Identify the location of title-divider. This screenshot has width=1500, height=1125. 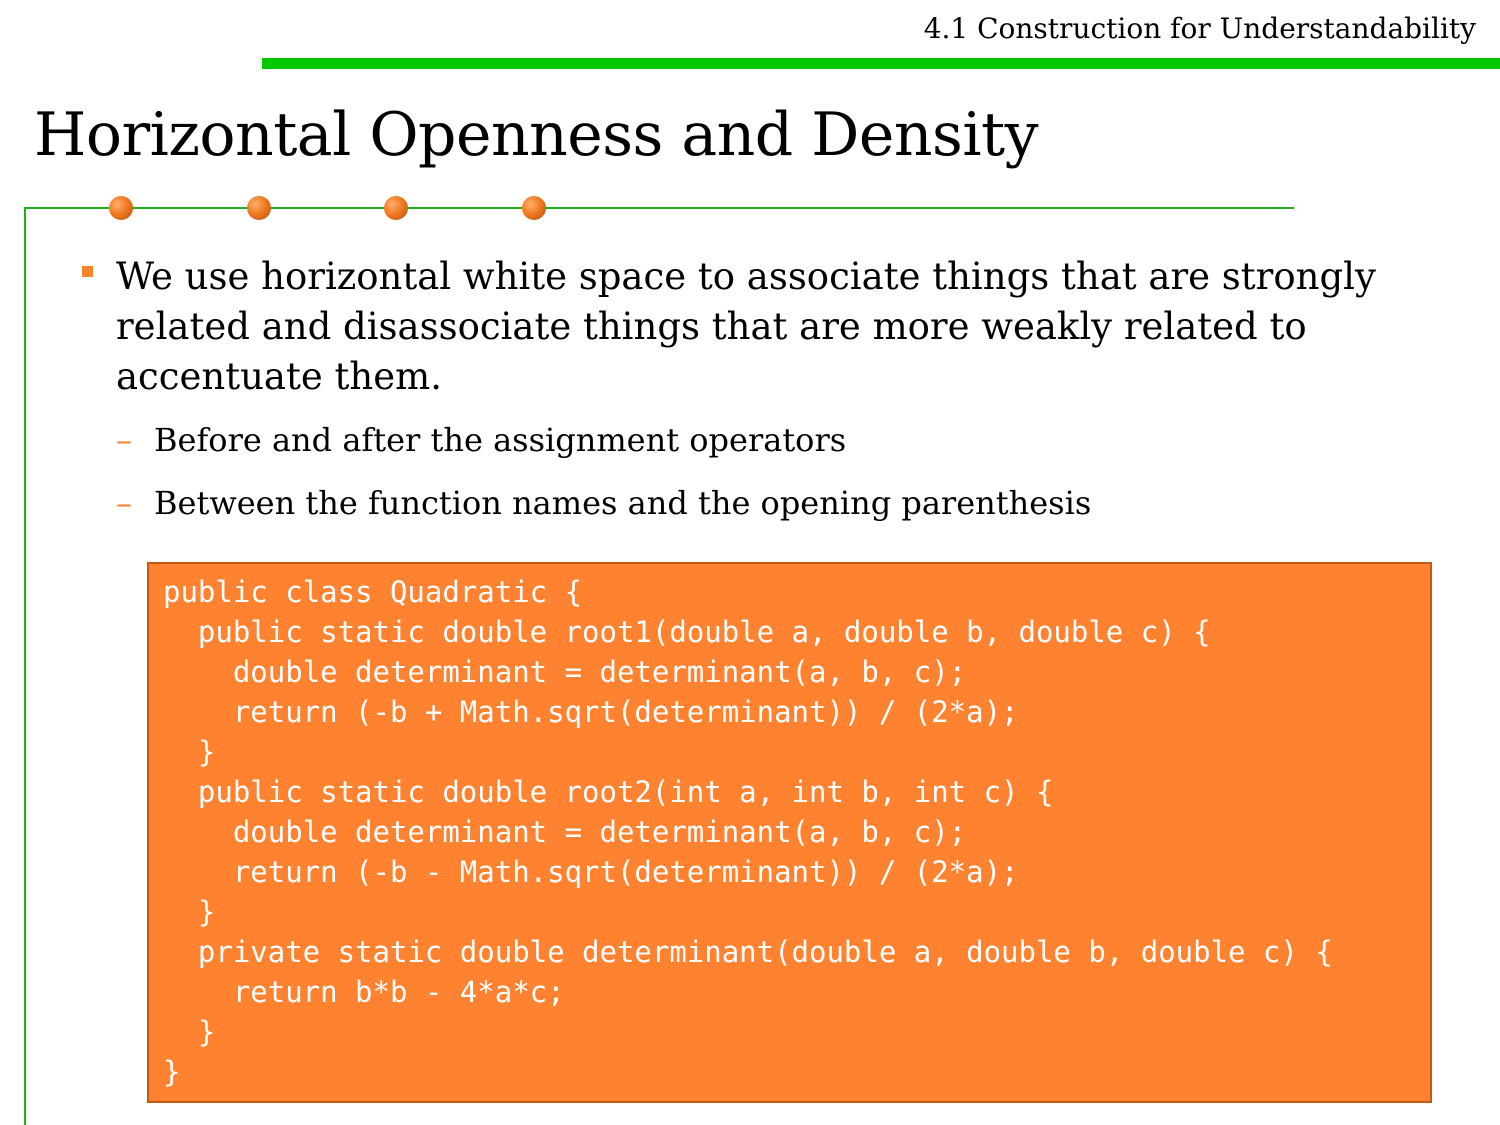
(659, 208).